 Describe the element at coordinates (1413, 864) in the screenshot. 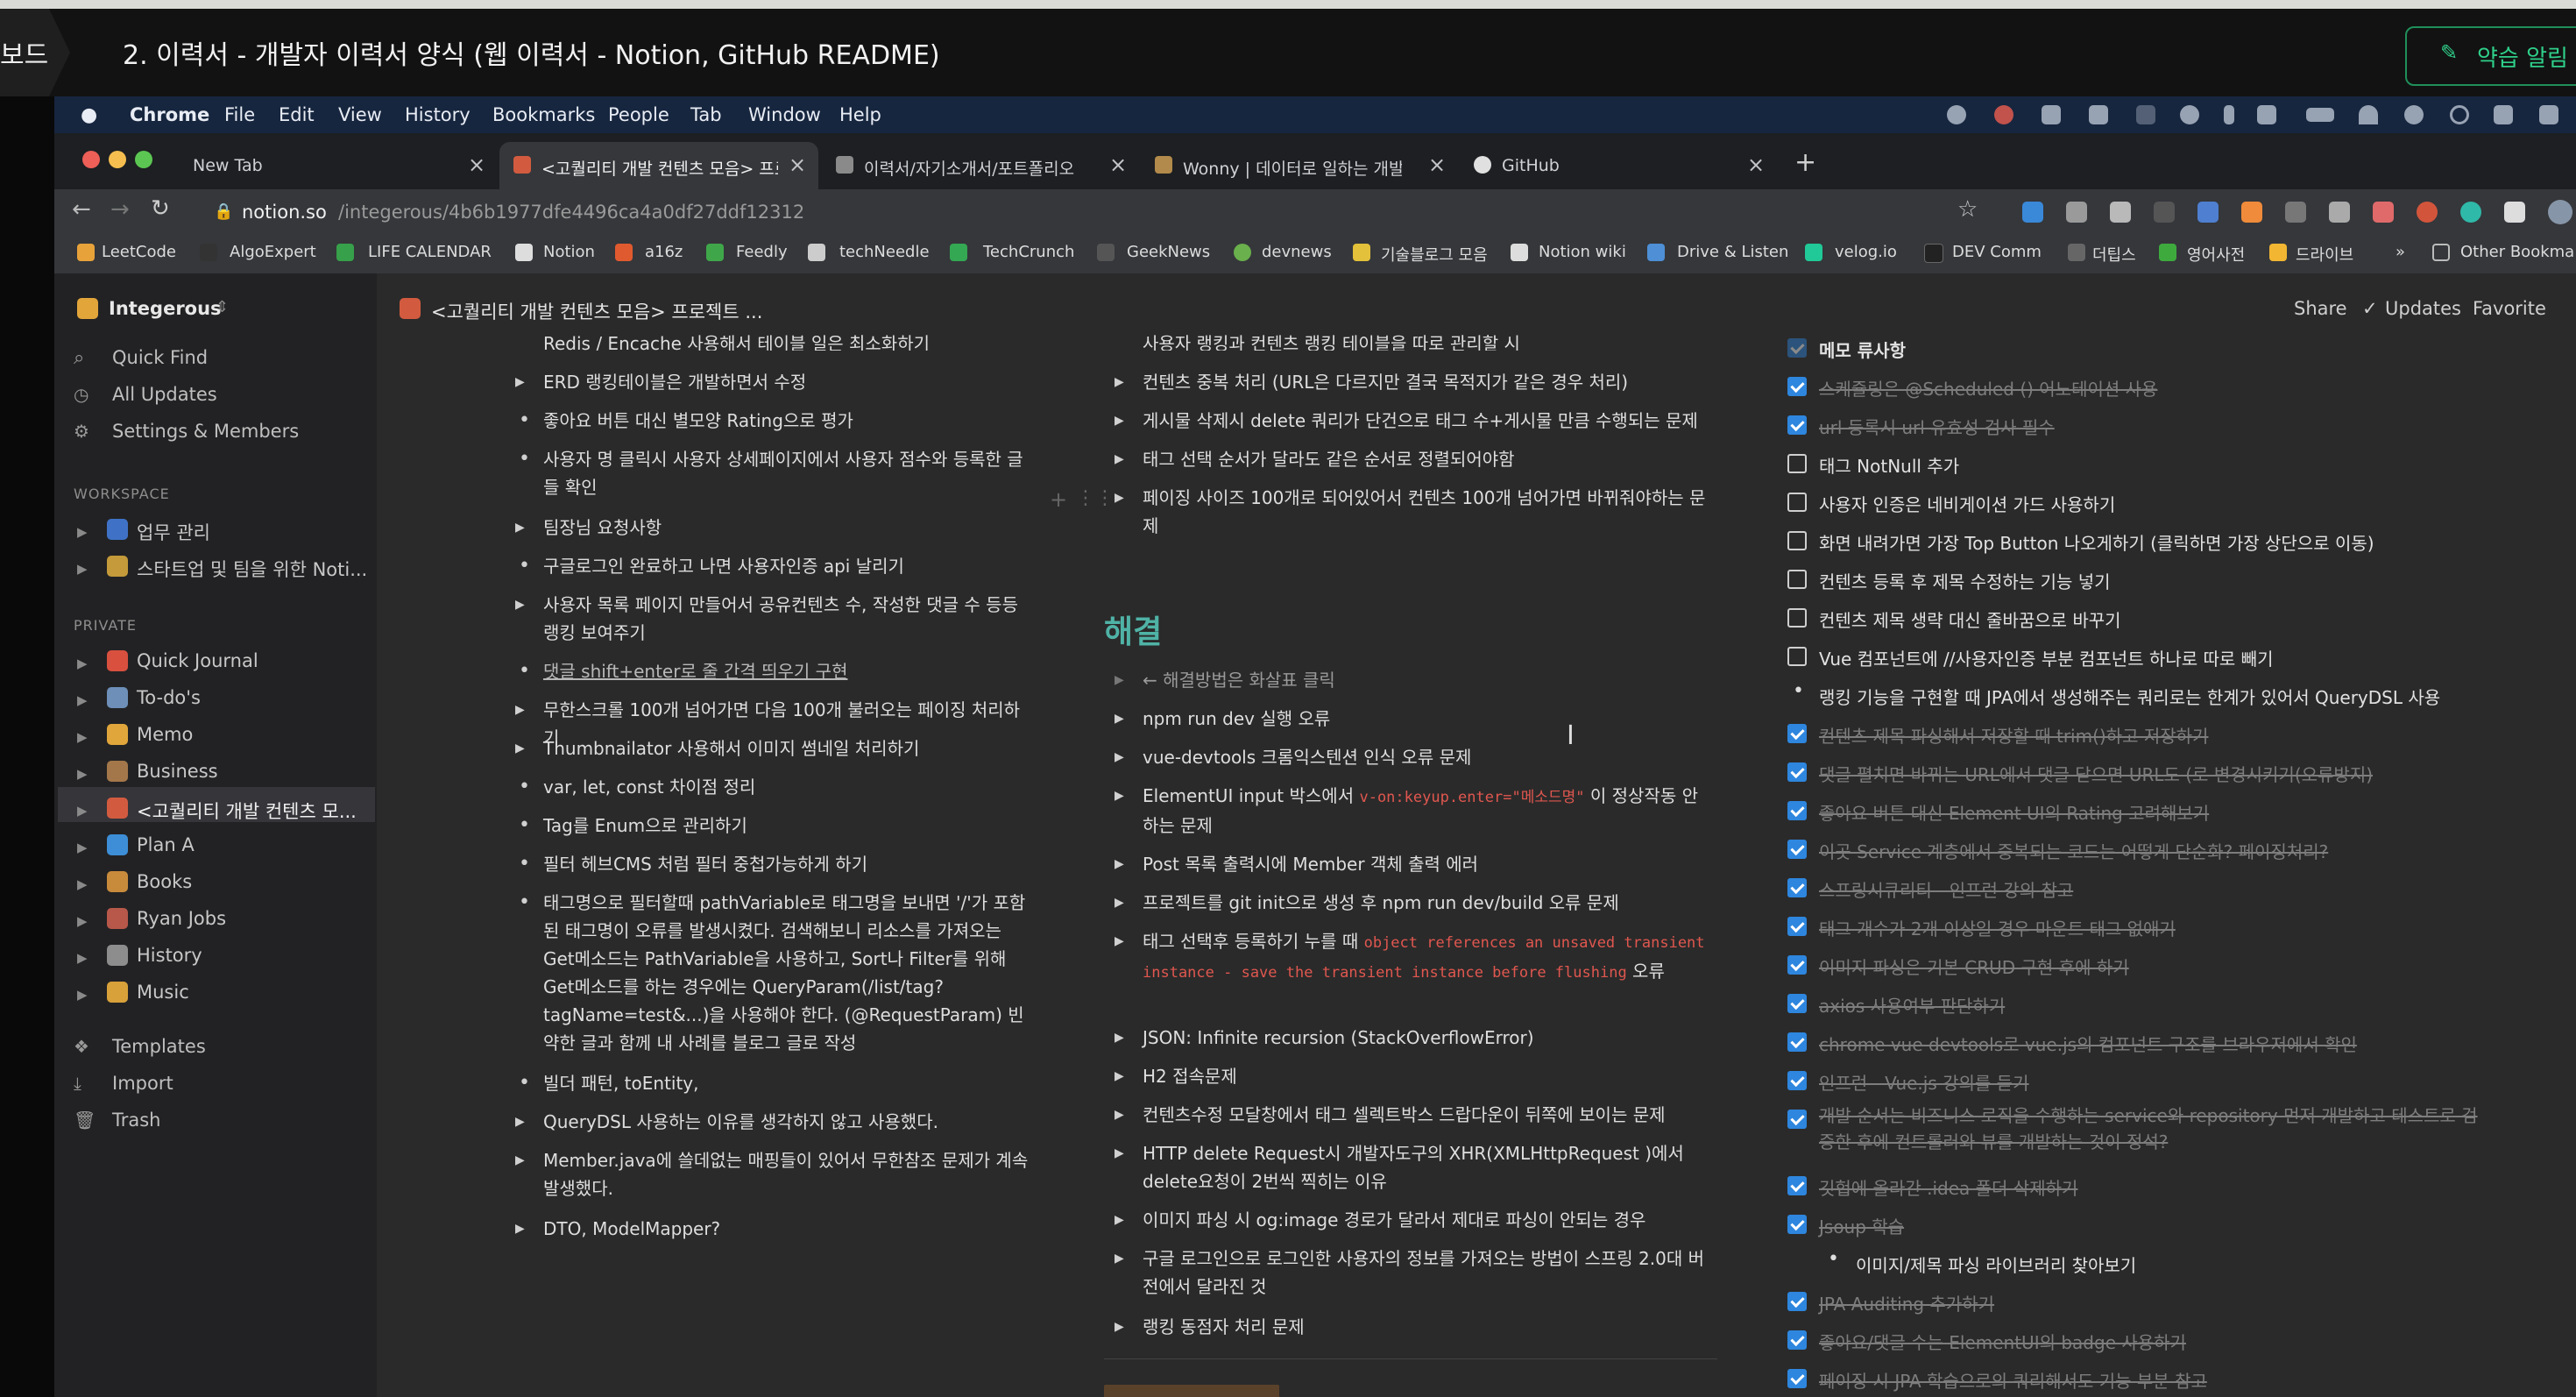

I see `toggle-item: ▶ Post 목록 출력시에 Member 객체 출력 에러` at that location.